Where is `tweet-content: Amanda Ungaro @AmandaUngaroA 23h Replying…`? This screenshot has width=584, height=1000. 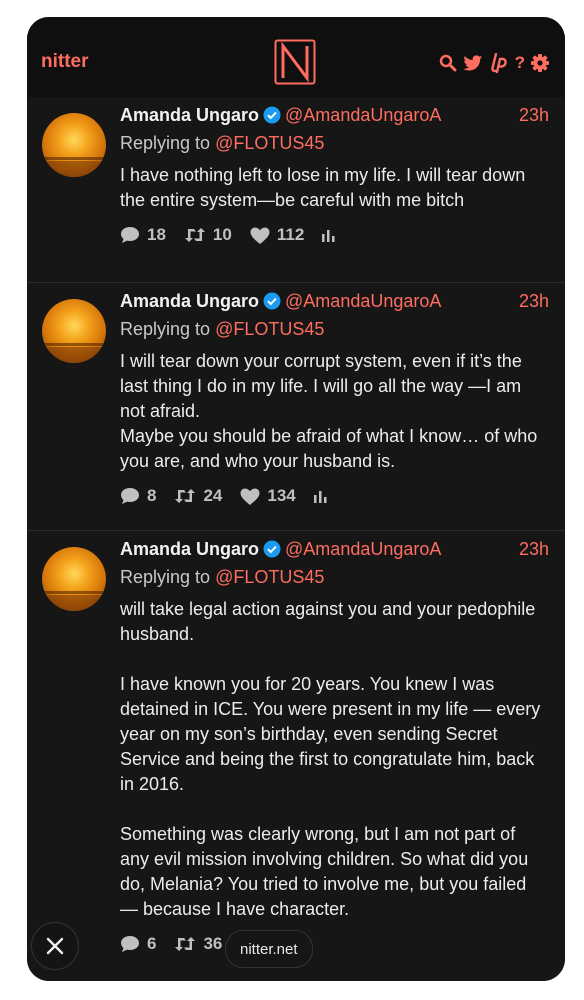
tweet-content: Amanda Ungaro @AmandaUngaroA 23h Replying… is located at coordinates (334, 175).